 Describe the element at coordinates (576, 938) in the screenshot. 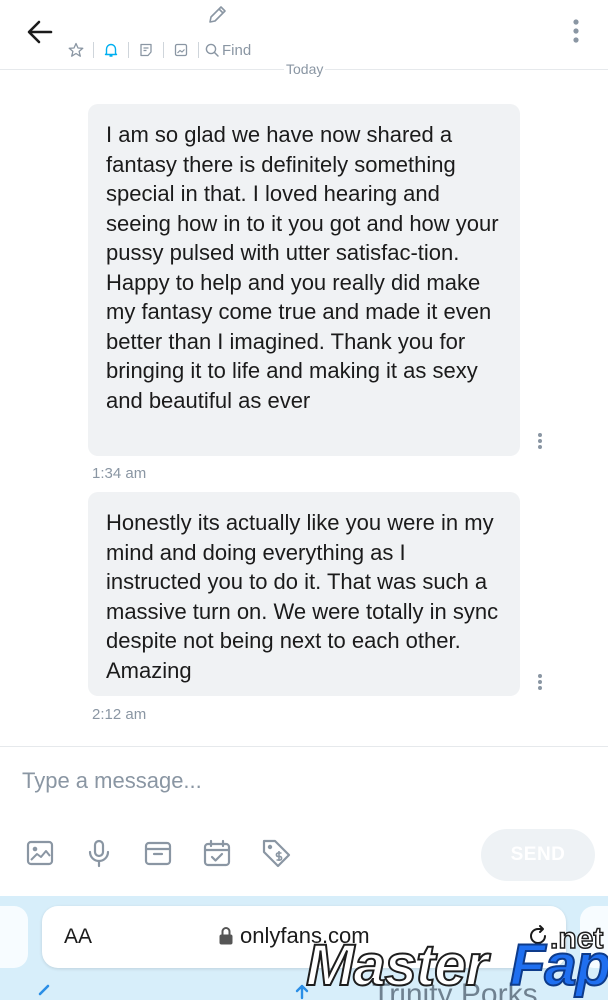

I see `watermark-tld-text: .net` at that location.